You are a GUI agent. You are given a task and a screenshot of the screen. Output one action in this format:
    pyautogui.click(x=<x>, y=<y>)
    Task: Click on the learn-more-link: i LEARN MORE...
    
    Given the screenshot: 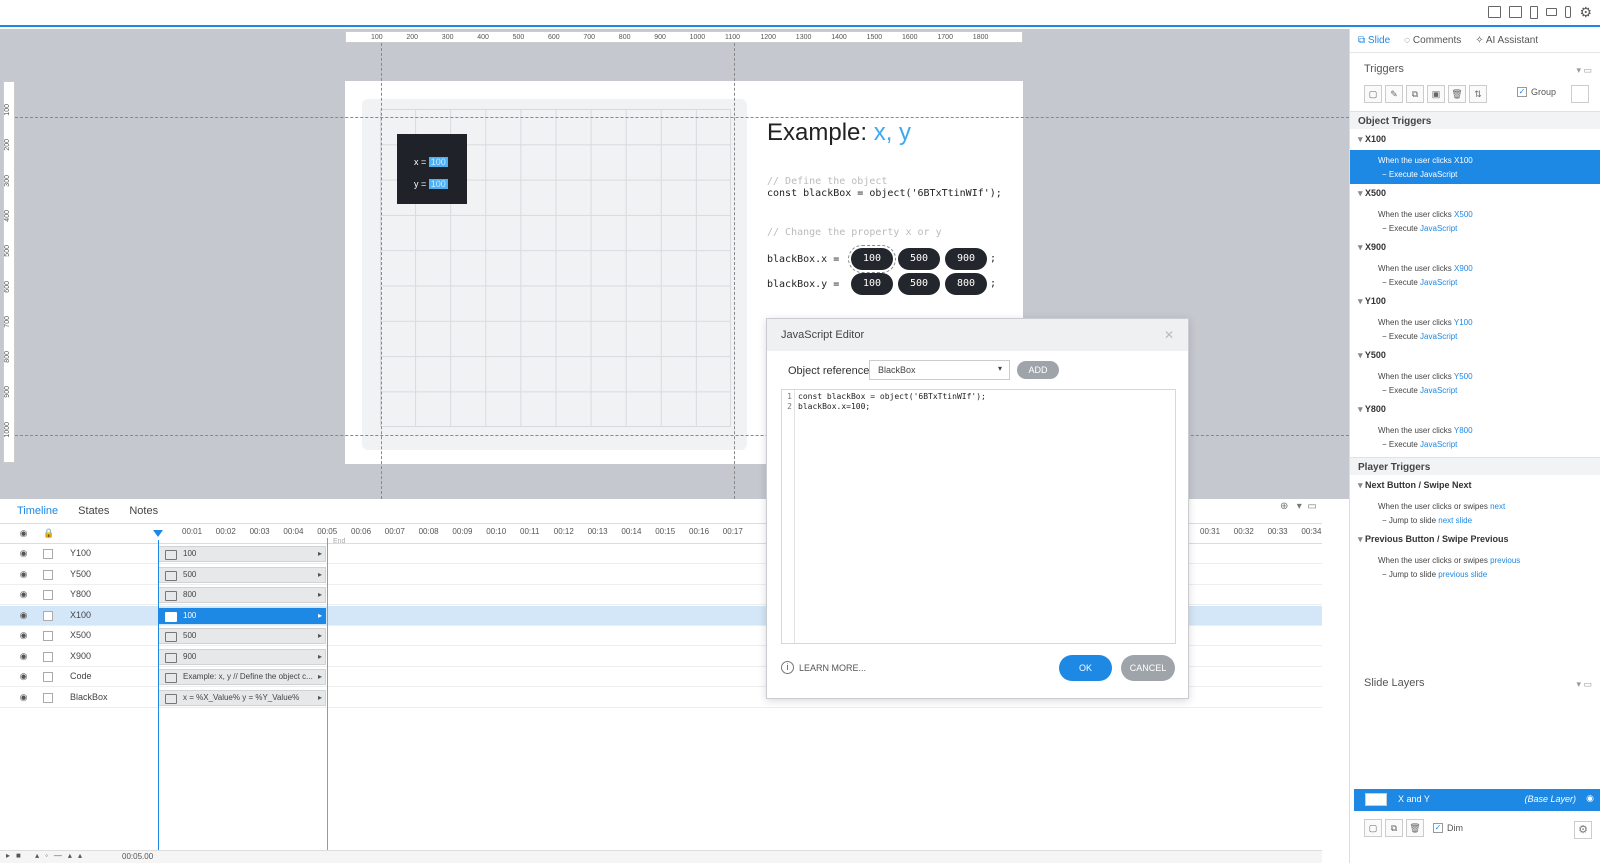 What is the action you would take?
    pyautogui.click(x=823, y=667)
    